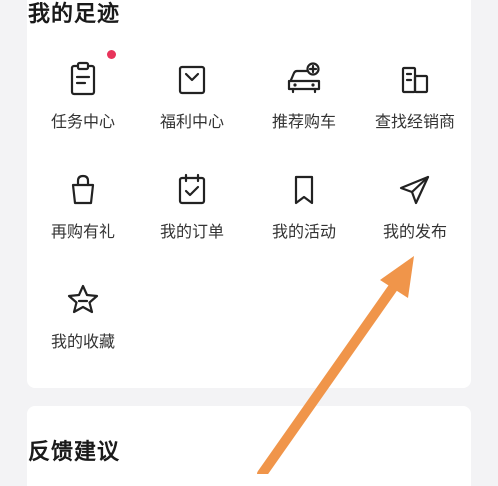  I want to click on my-posts-label: 我的发布, so click(414, 231).